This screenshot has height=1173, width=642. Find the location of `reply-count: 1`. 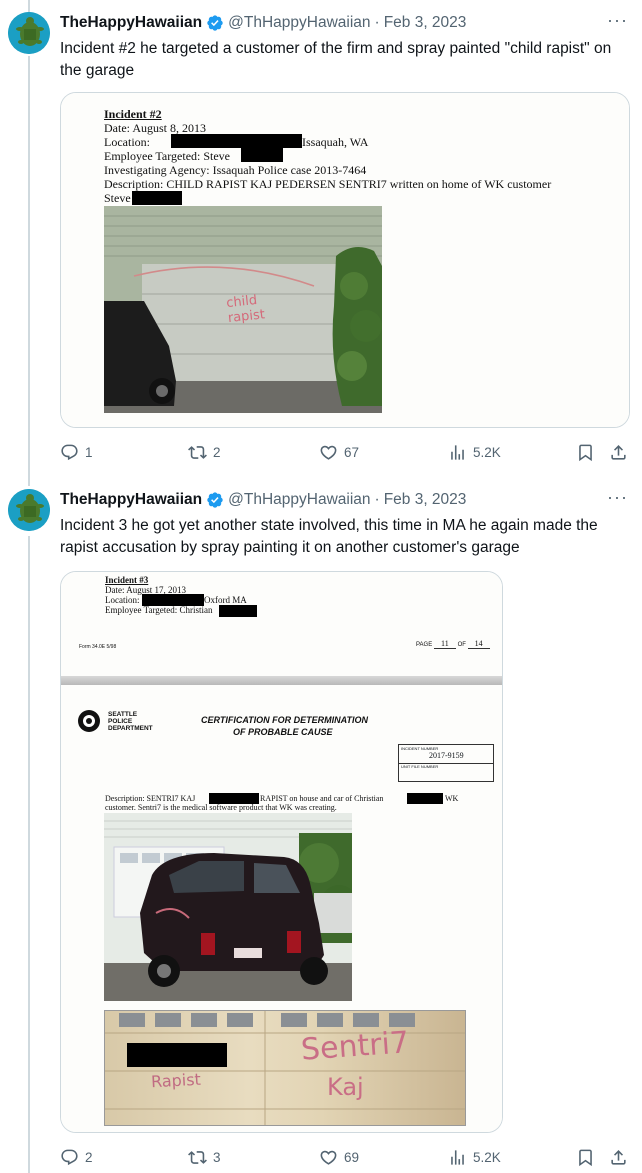

reply-count: 1 is located at coordinates (89, 452).